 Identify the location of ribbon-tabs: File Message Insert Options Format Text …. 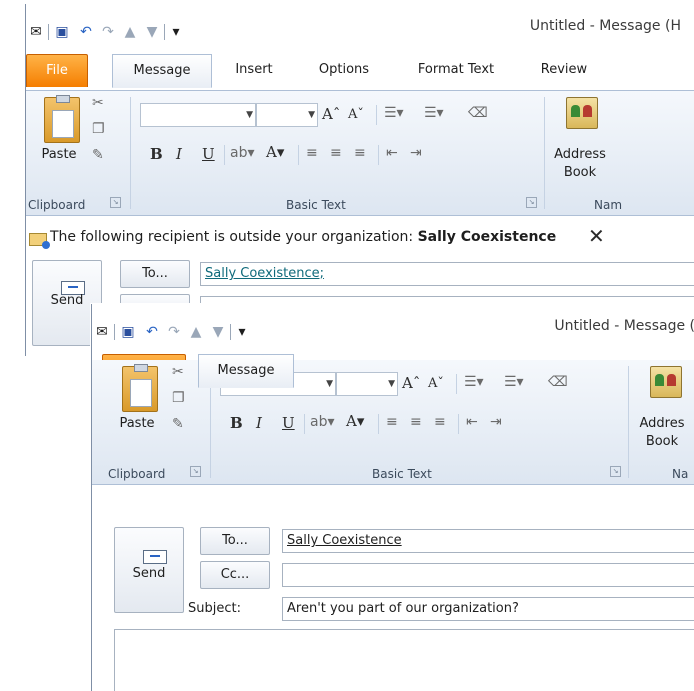
(360, 68).